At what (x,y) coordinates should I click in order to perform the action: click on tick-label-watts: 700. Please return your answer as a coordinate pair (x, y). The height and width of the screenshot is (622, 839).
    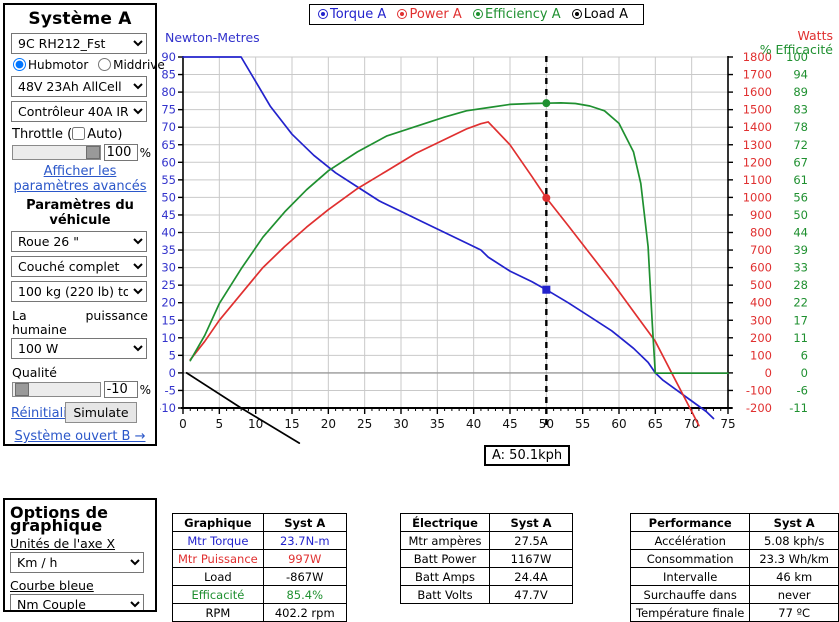
    Looking at the image, I should click on (761, 250).